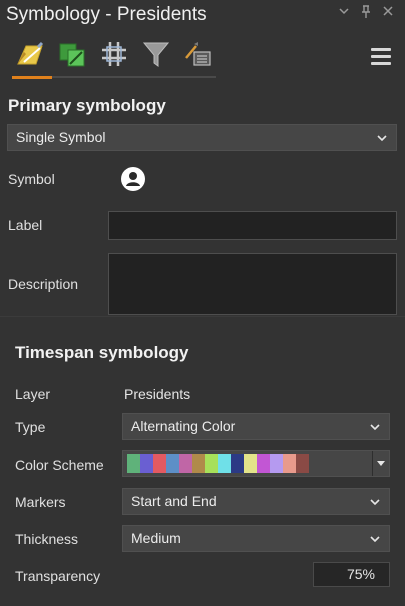  Describe the element at coordinates (25, 225) in the screenshot. I see `label-label: Label` at that location.